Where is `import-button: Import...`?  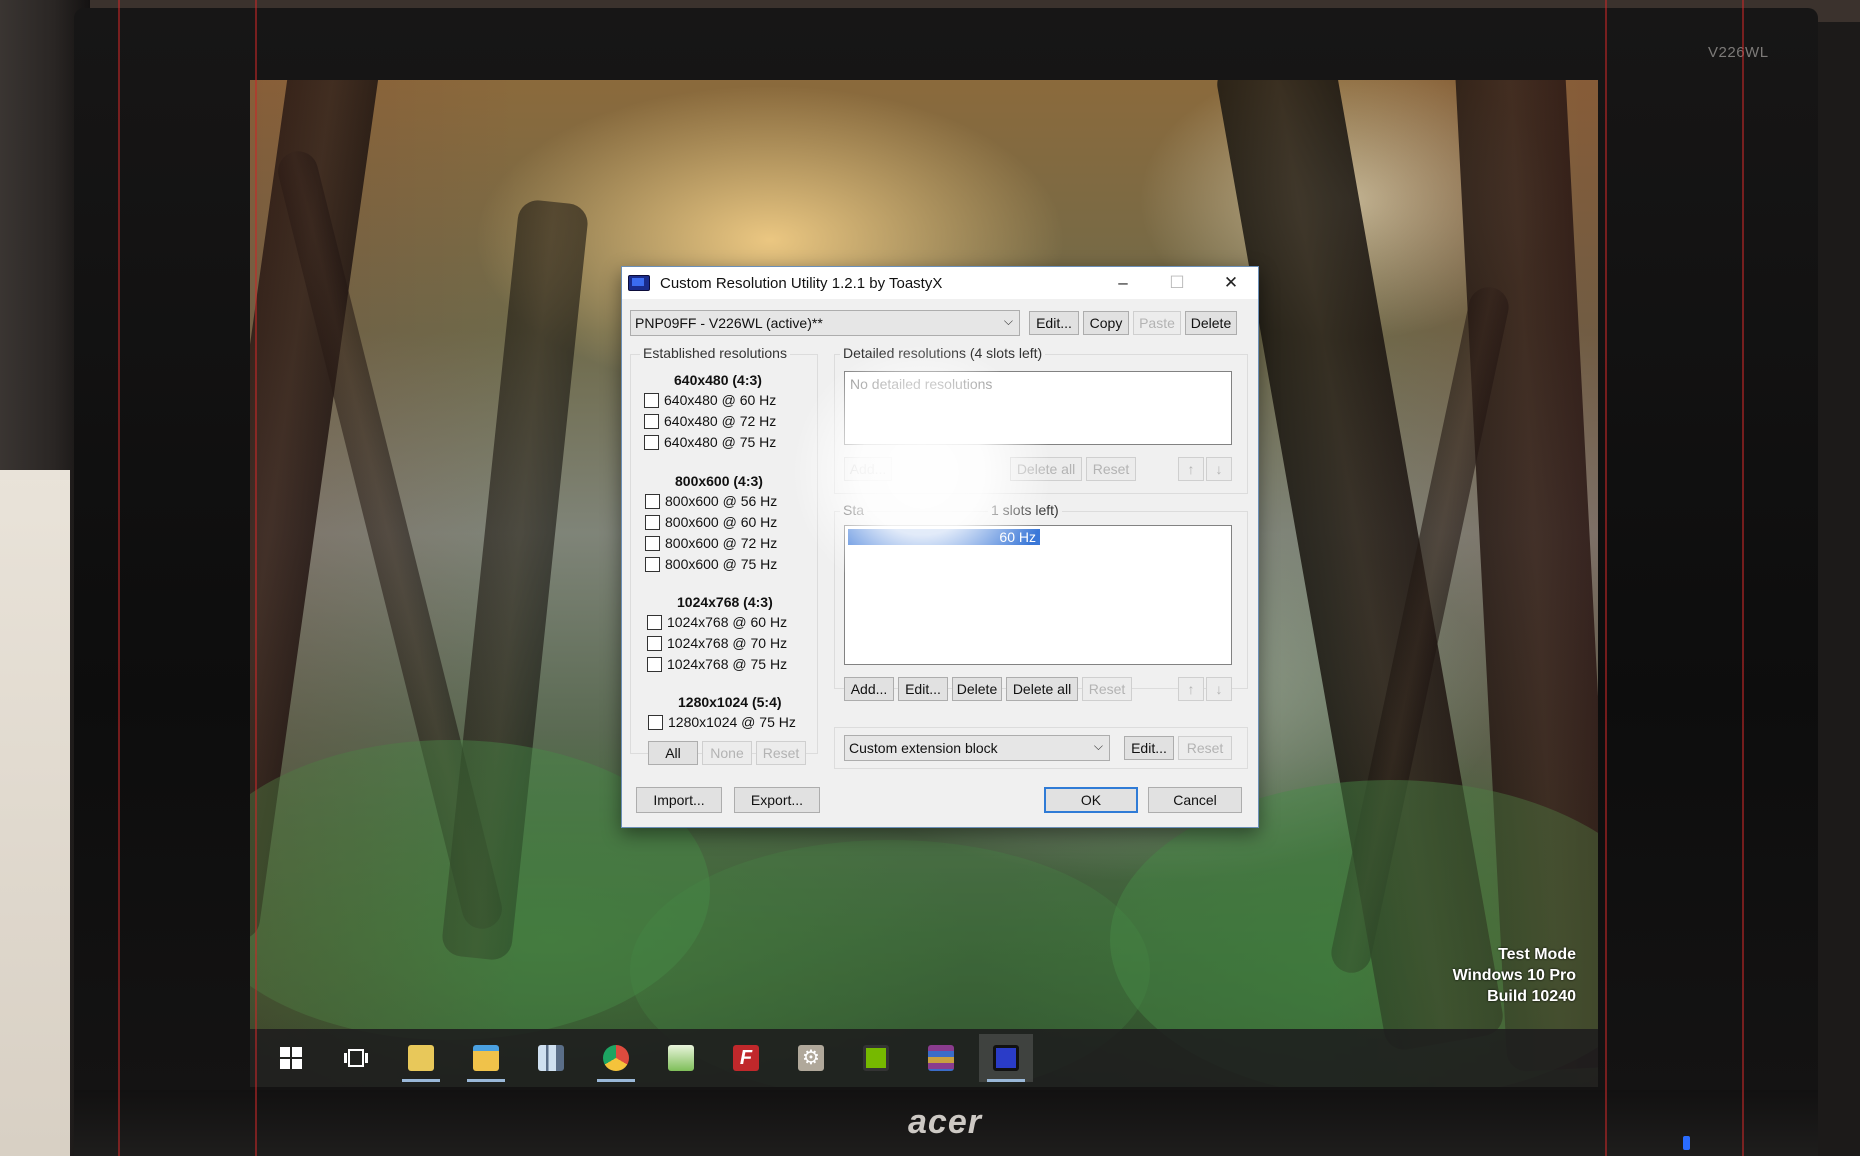 import-button: Import... is located at coordinates (679, 800).